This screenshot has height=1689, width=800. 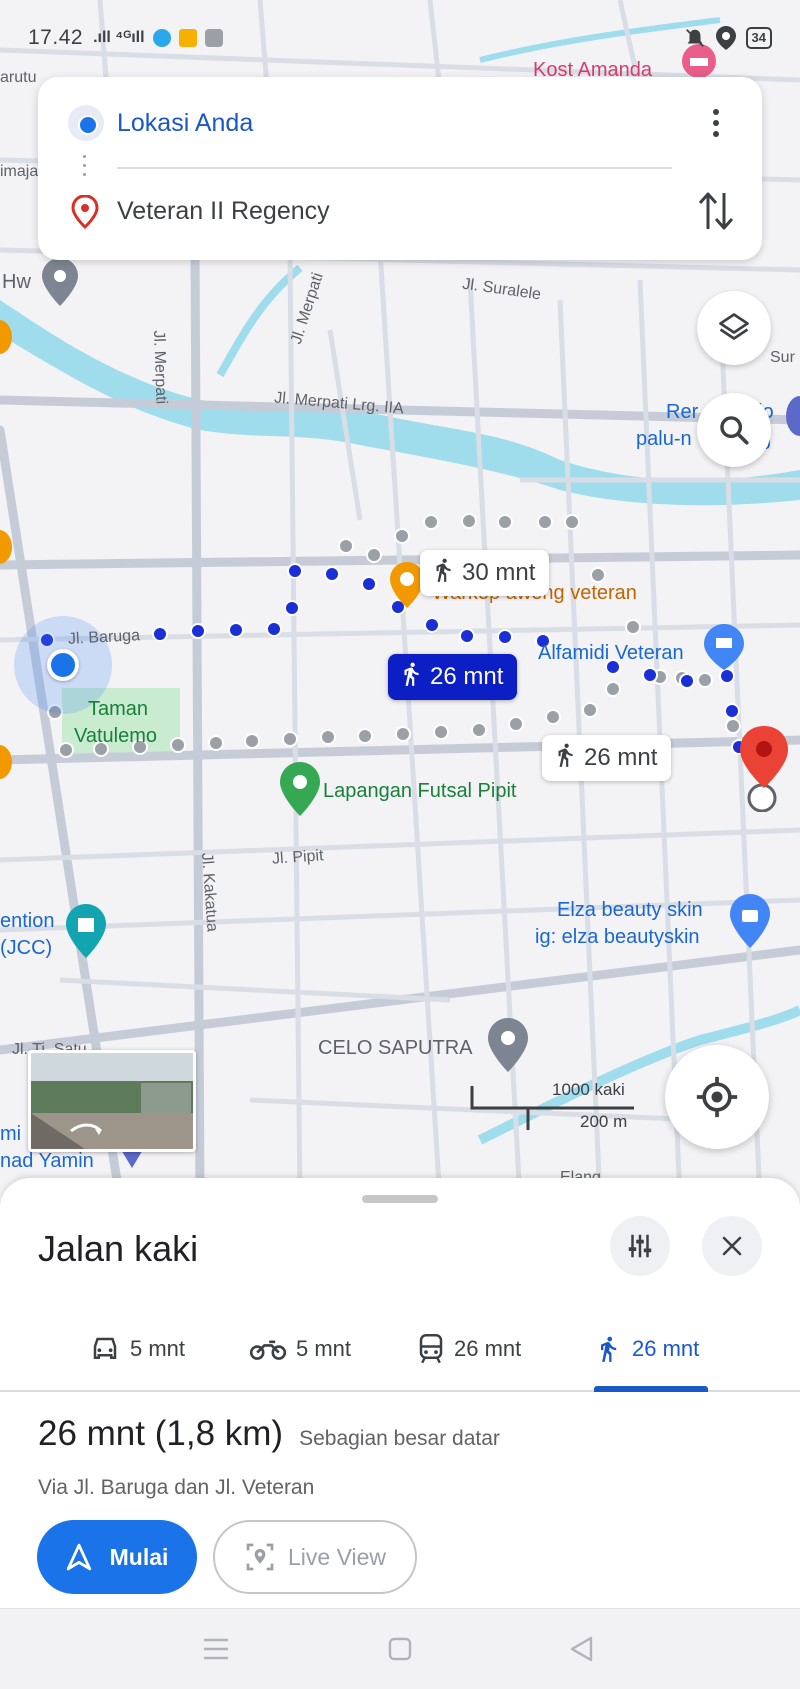 I want to click on status-time: 17.42, so click(x=56, y=37).